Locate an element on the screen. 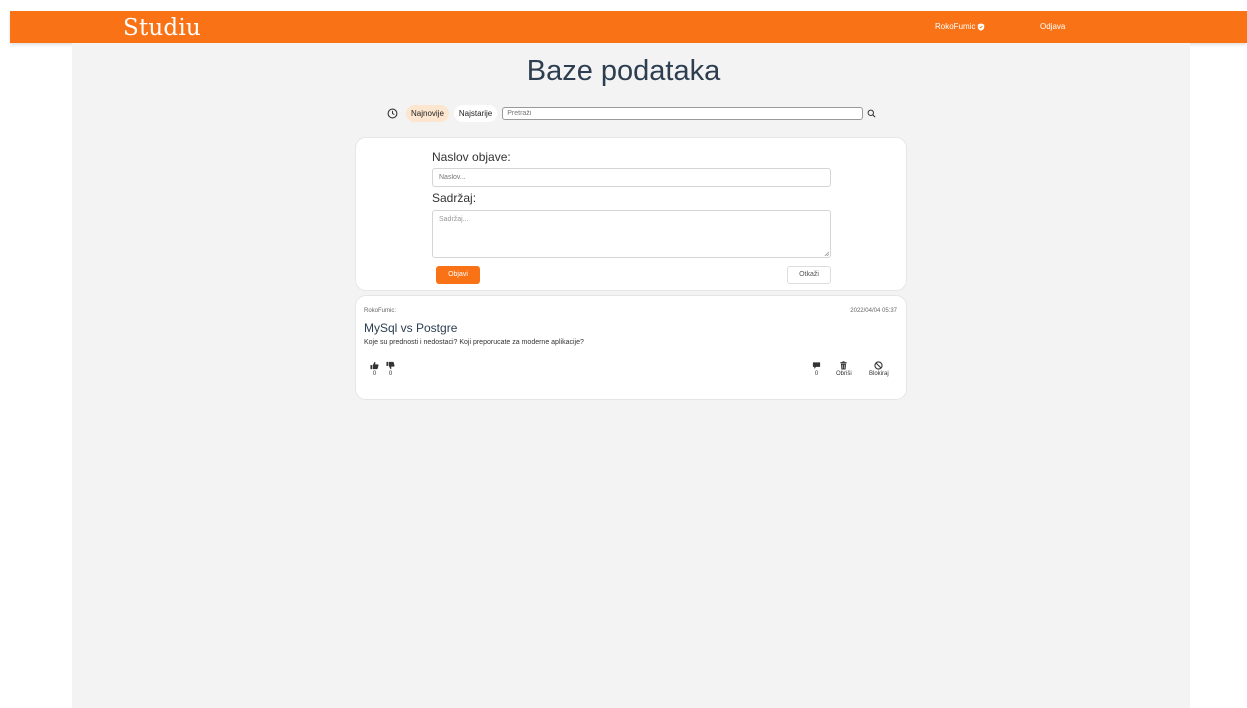 Image resolution: width=1247 pixels, height=708 pixels. post-date: 2022/04/04 05:37 is located at coordinates (873, 311).